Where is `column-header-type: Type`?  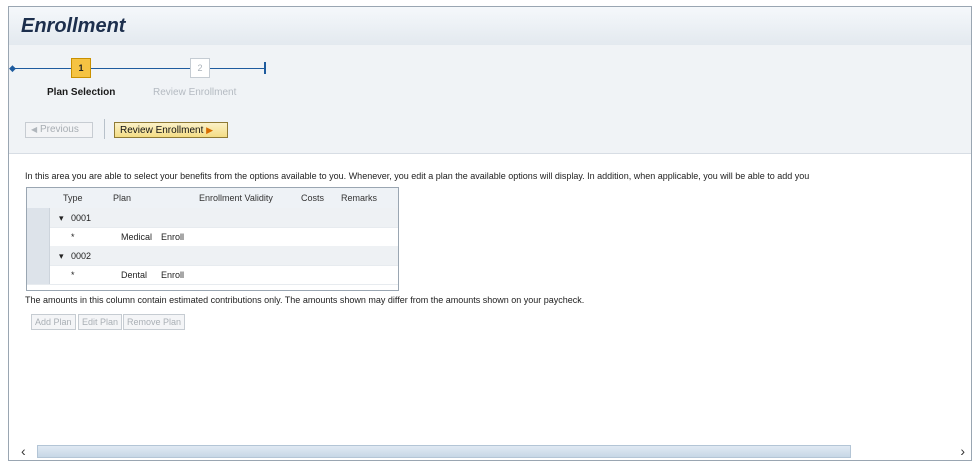
column-header-type: Type is located at coordinates (73, 198).